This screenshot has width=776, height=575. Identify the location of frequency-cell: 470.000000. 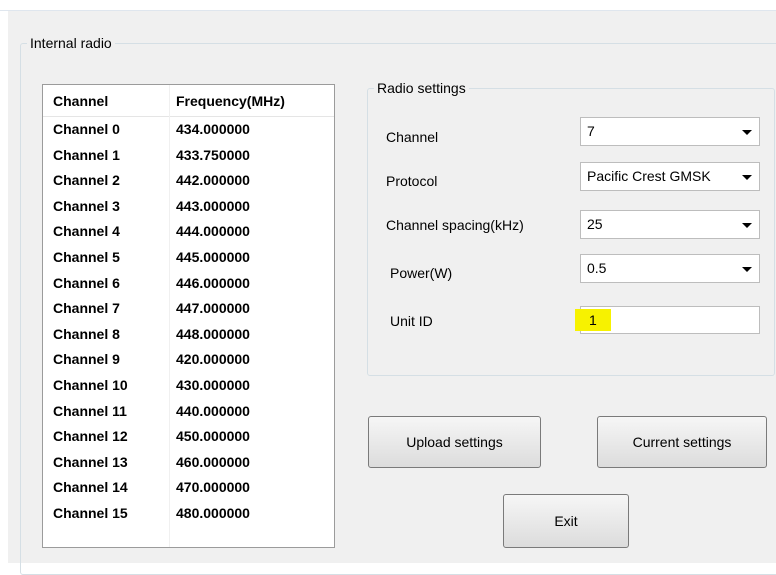
(213, 487).